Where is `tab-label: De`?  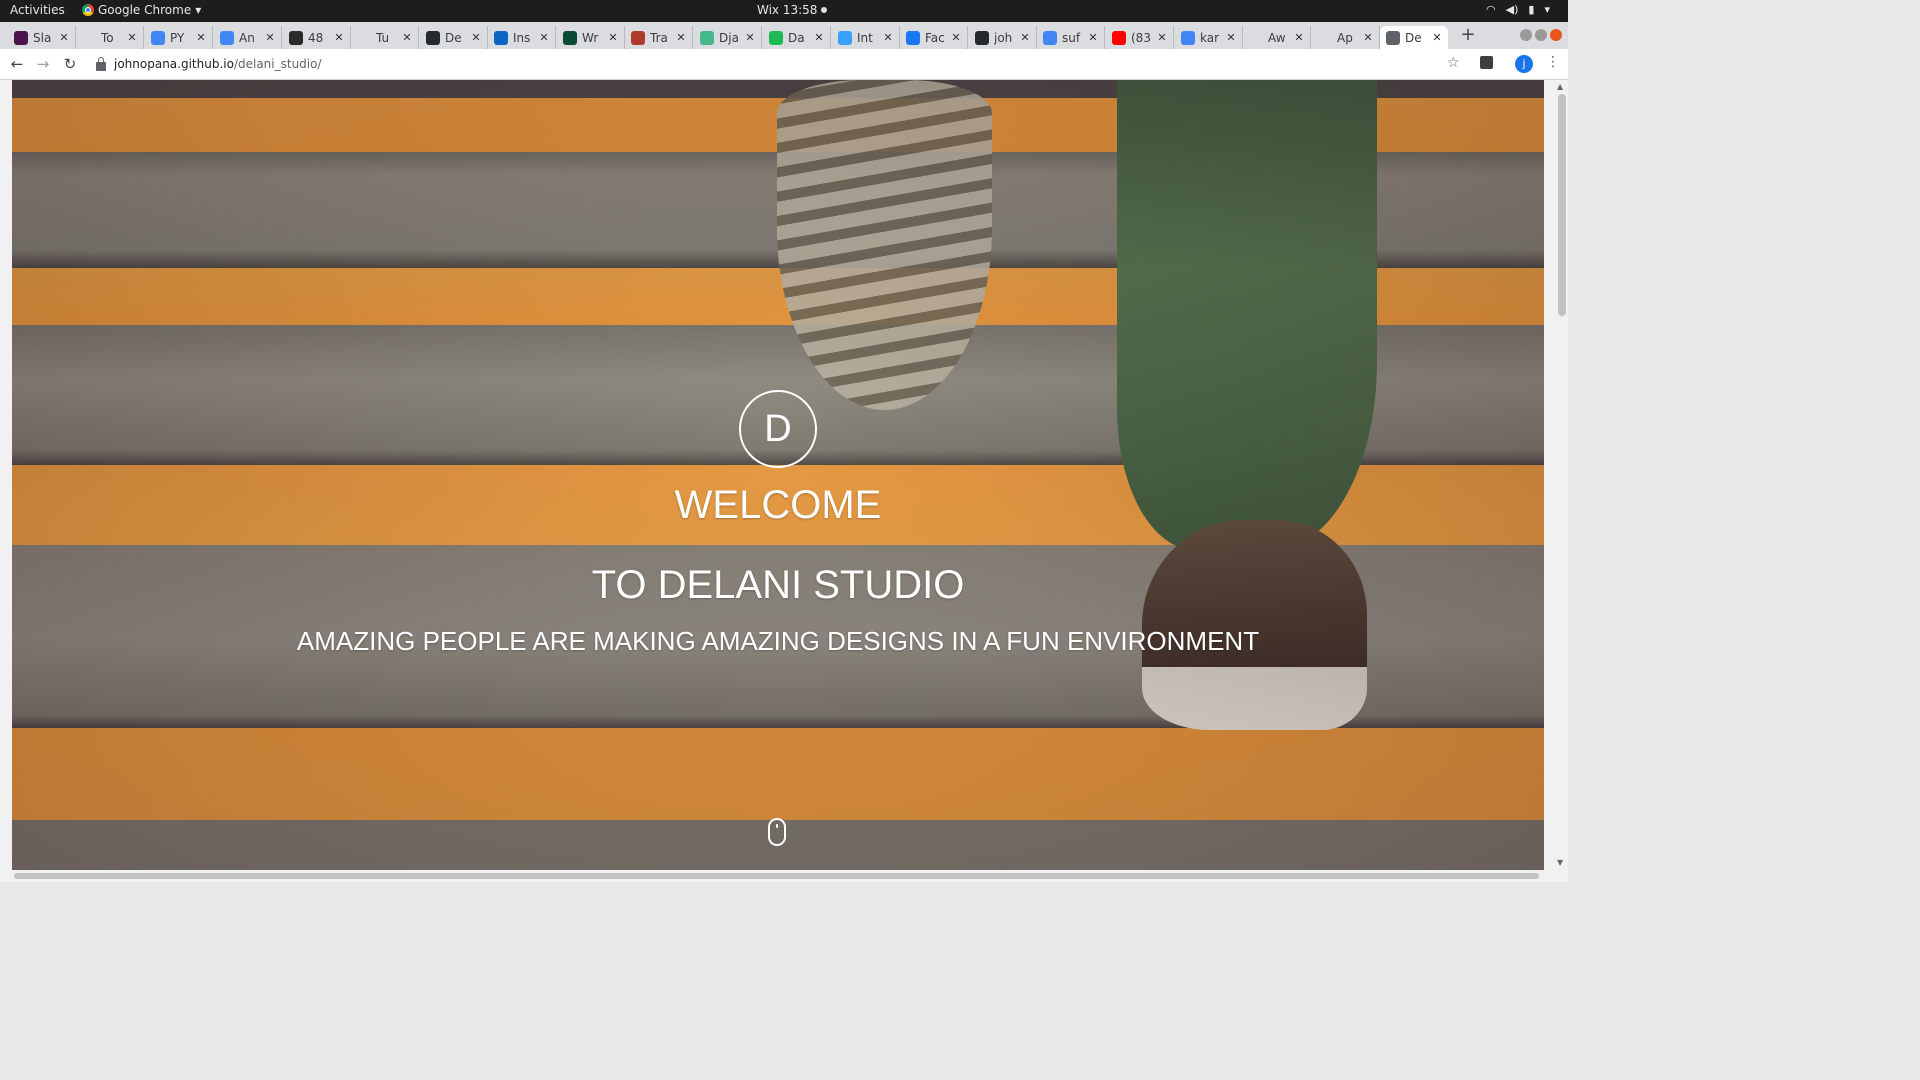
tab-label: De is located at coordinates (1413, 37).